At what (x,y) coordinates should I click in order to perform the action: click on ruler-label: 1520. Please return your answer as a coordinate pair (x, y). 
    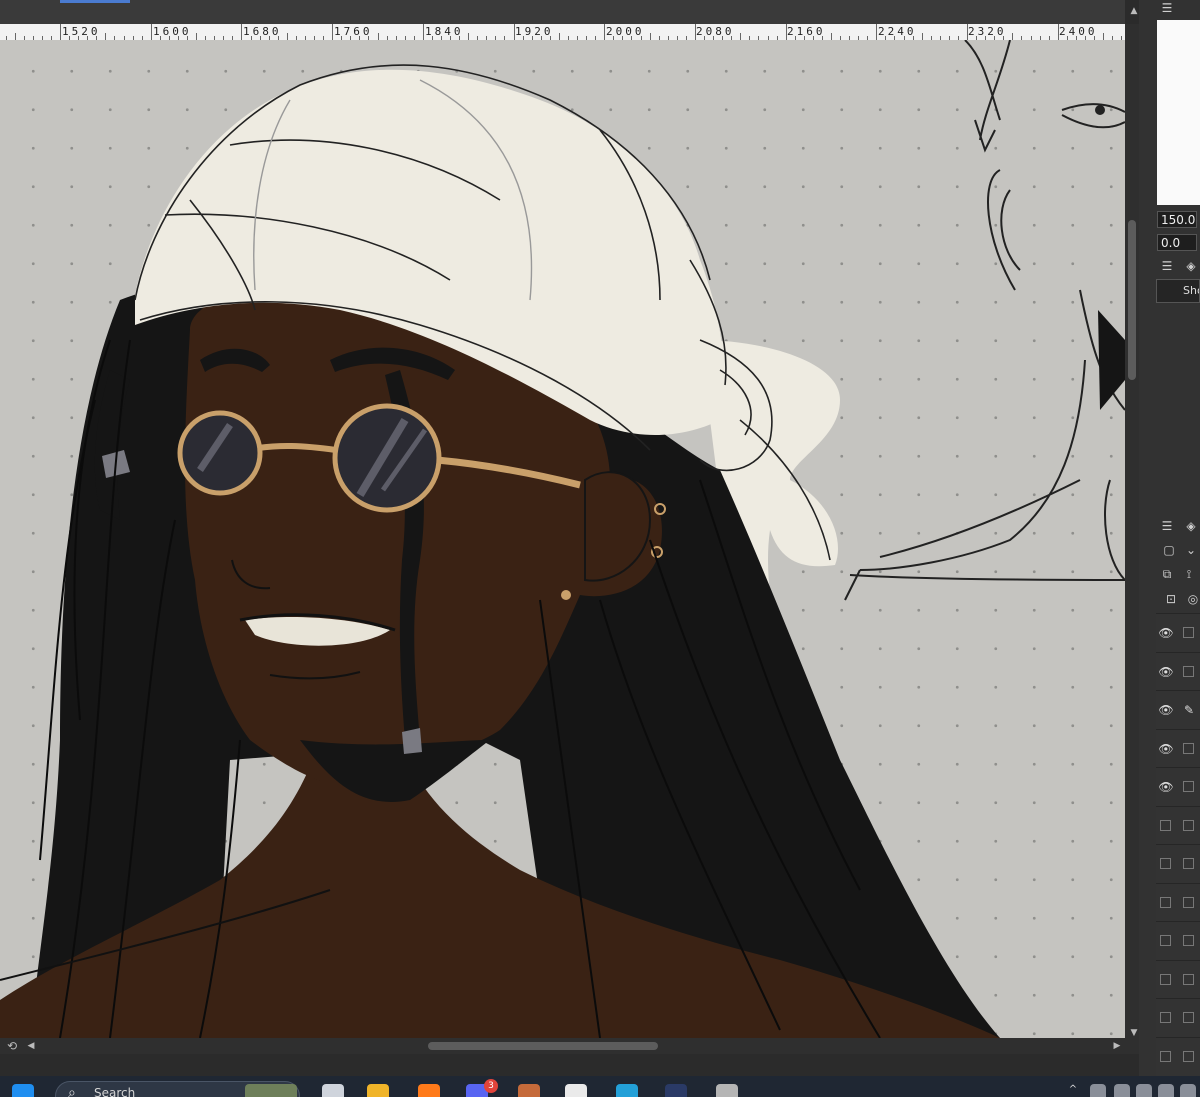
    Looking at the image, I should click on (81, 31).